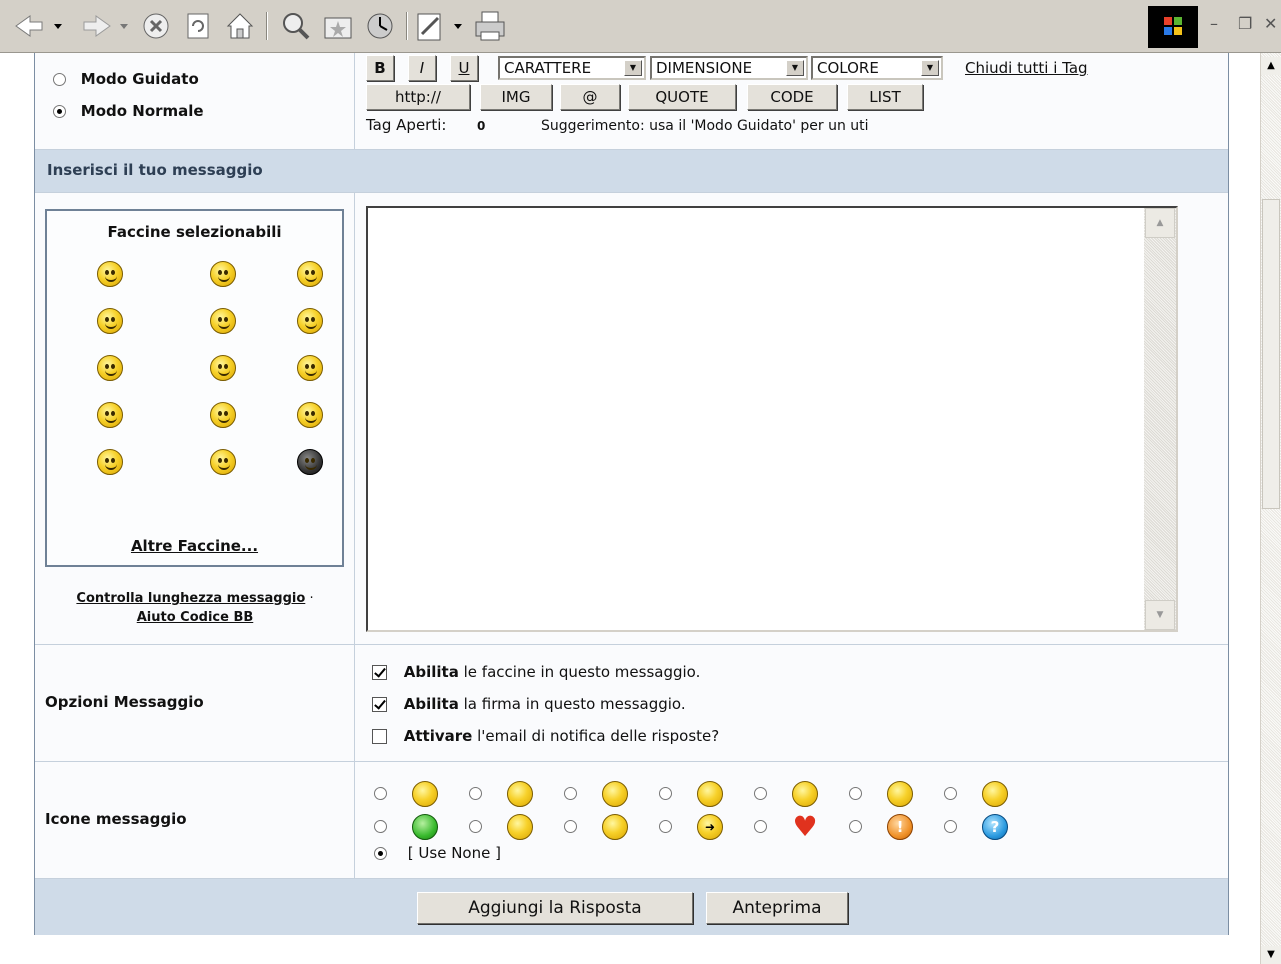 This screenshot has height=964, width=1281. I want to click on icon-none-radio, so click(380, 853).